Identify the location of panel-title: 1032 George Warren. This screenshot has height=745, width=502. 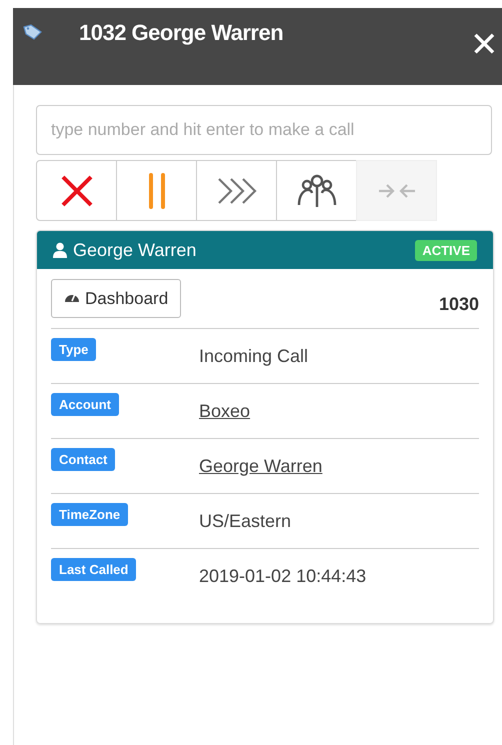
(181, 33).